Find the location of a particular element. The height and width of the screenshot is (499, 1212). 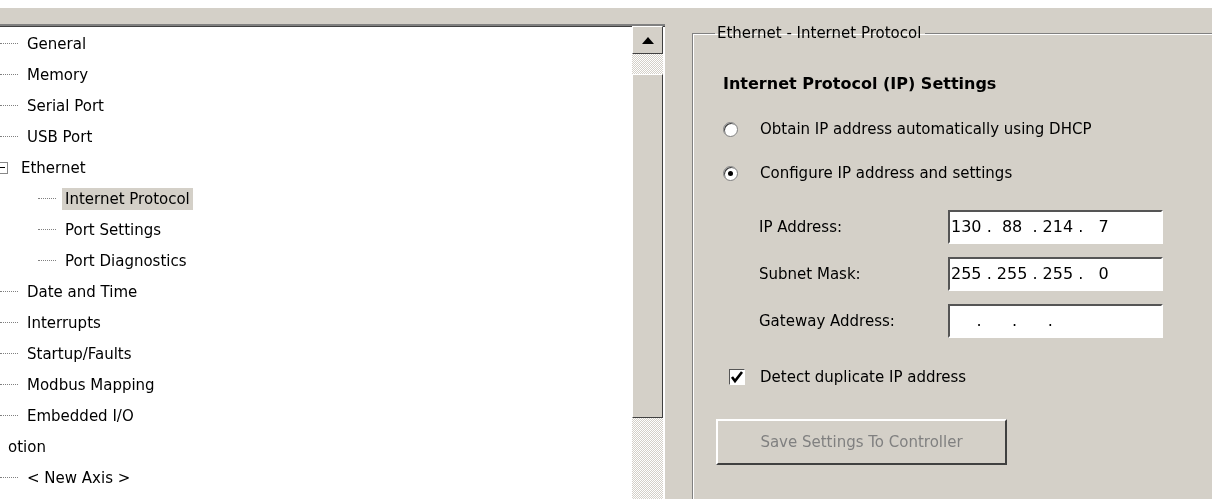

tree-item: Port Settings is located at coordinates (113, 229).